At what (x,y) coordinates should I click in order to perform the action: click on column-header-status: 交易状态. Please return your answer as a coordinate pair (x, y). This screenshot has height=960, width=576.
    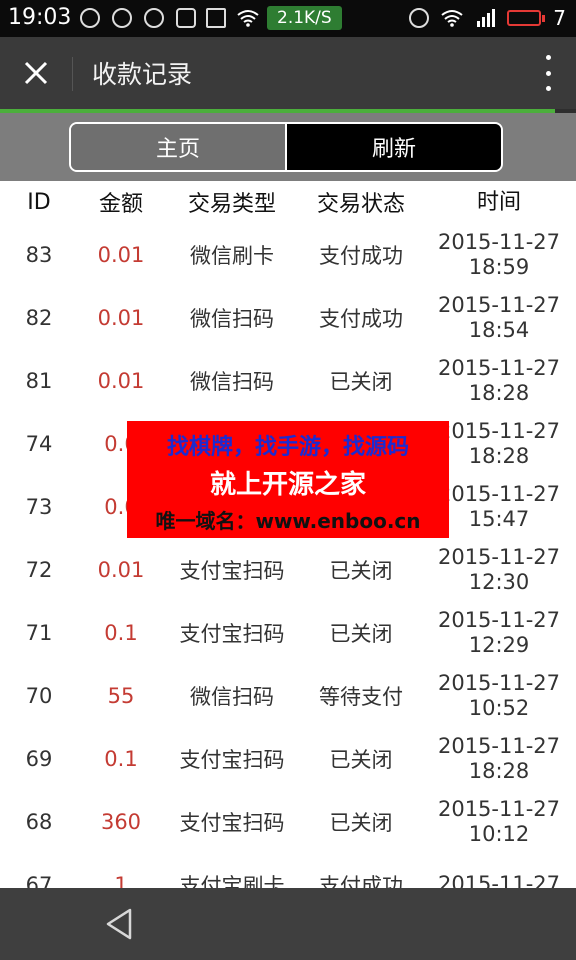
    Looking at the image, I should click on (360, 204).